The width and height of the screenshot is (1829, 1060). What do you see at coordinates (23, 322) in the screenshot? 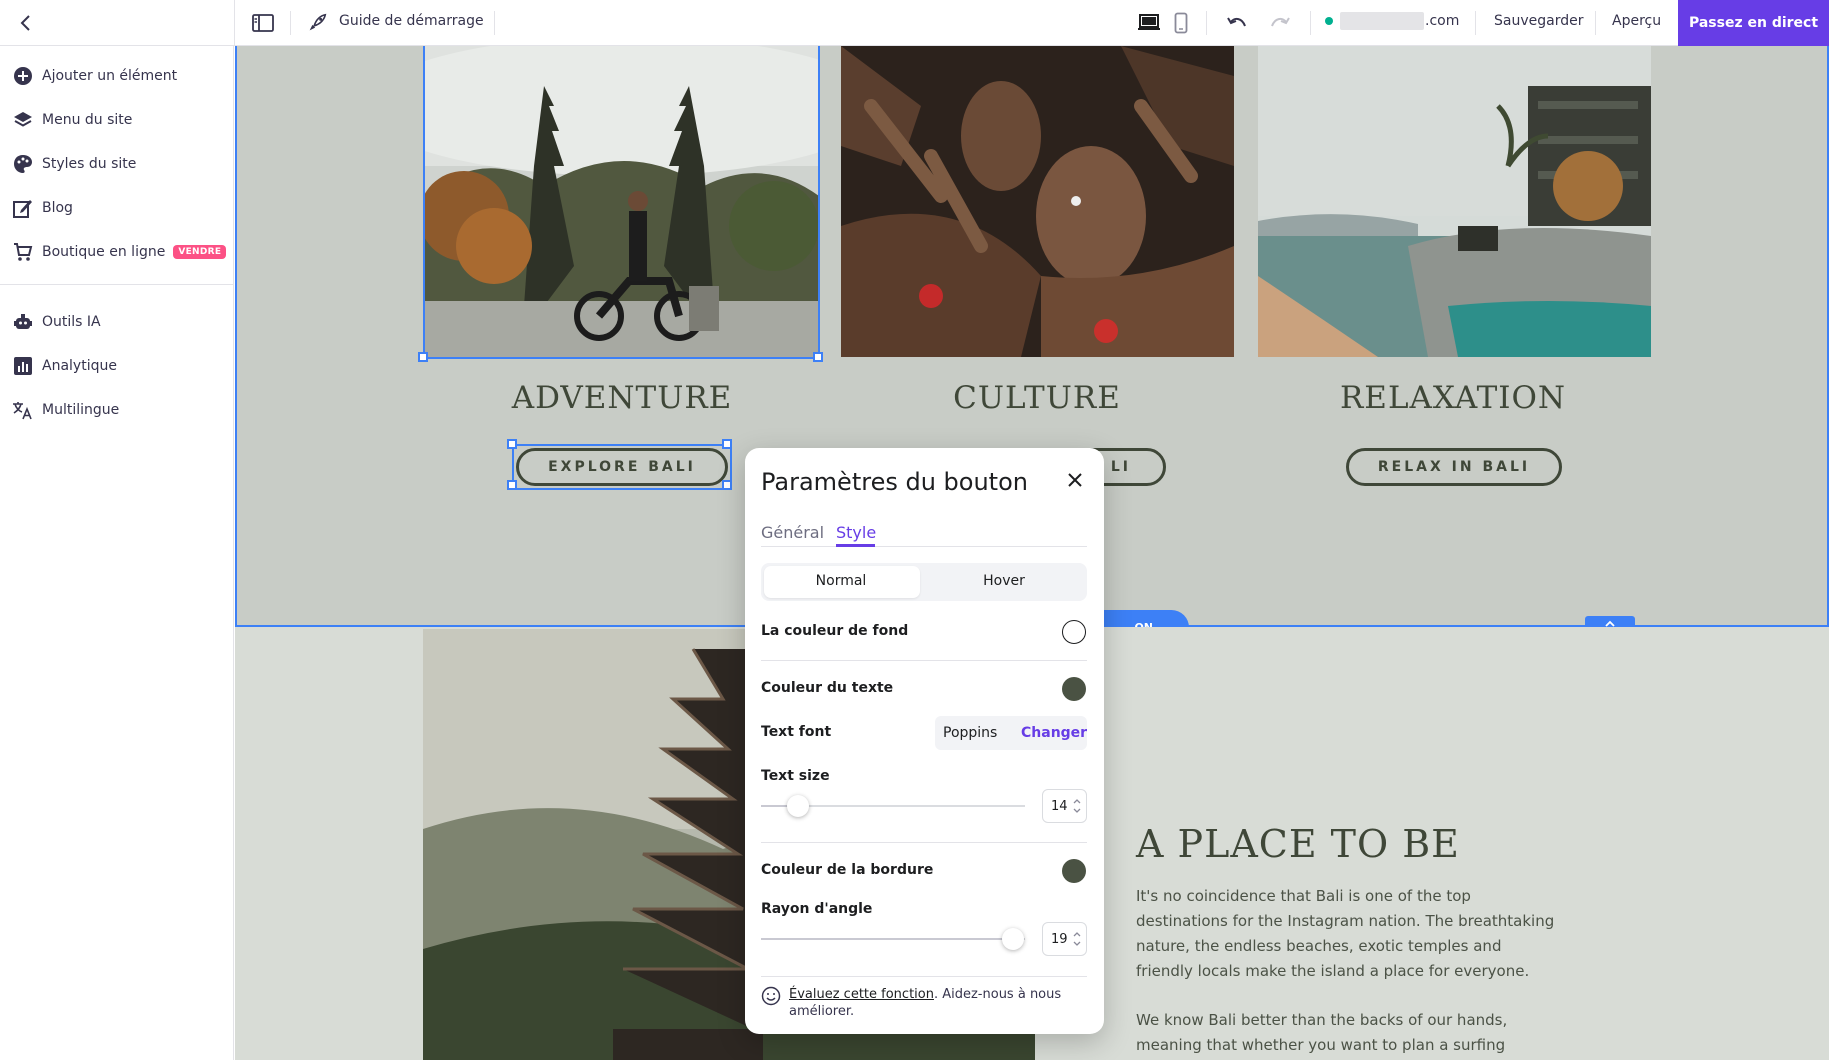
I see `robot-icon` at bounding box center [23, 322].